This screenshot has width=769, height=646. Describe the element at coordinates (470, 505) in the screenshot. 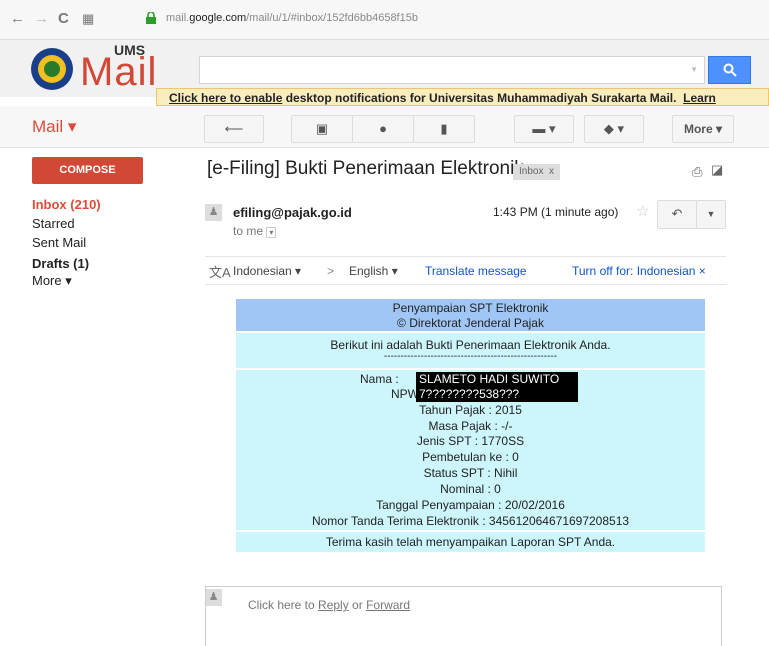

I see `tanggal-penyampaian: Tanggal Penyampaian : 20/02/2016` at that location.